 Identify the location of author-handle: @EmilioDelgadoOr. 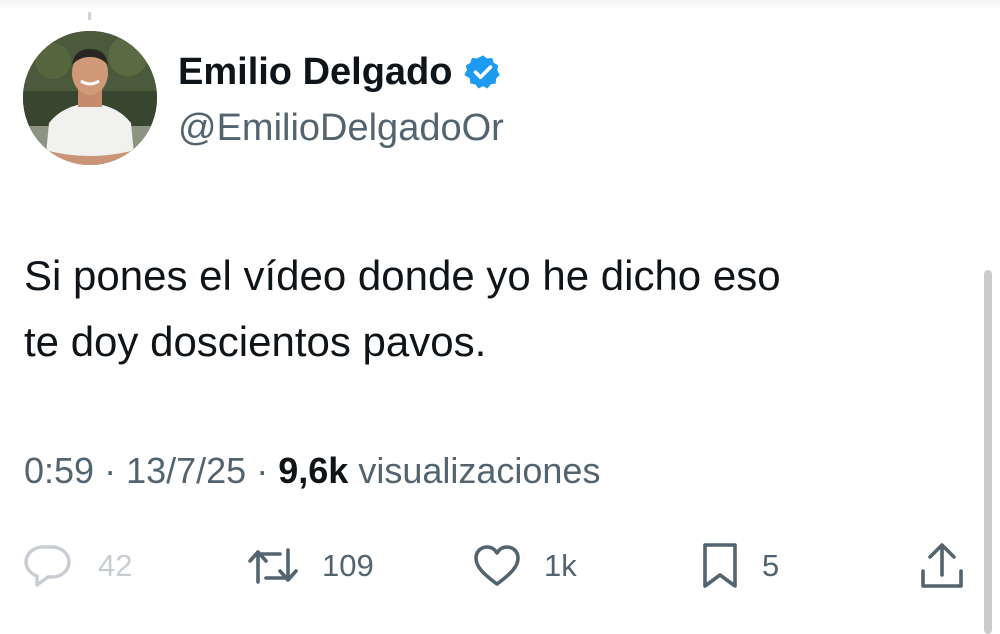
(341, 128).